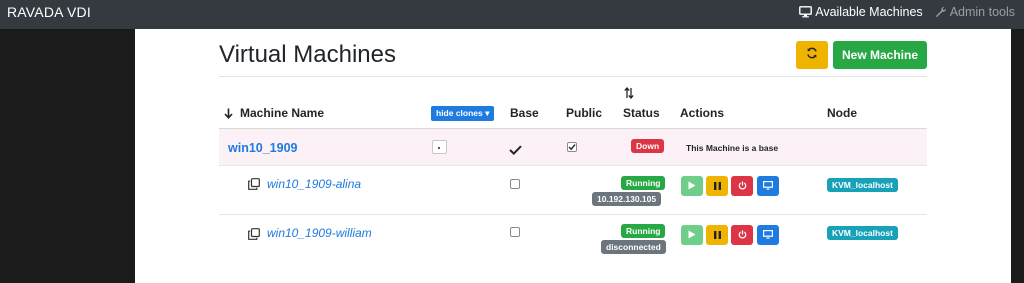  I want to click on clone-name-link: win10_1909-alina, so click(314, 184).